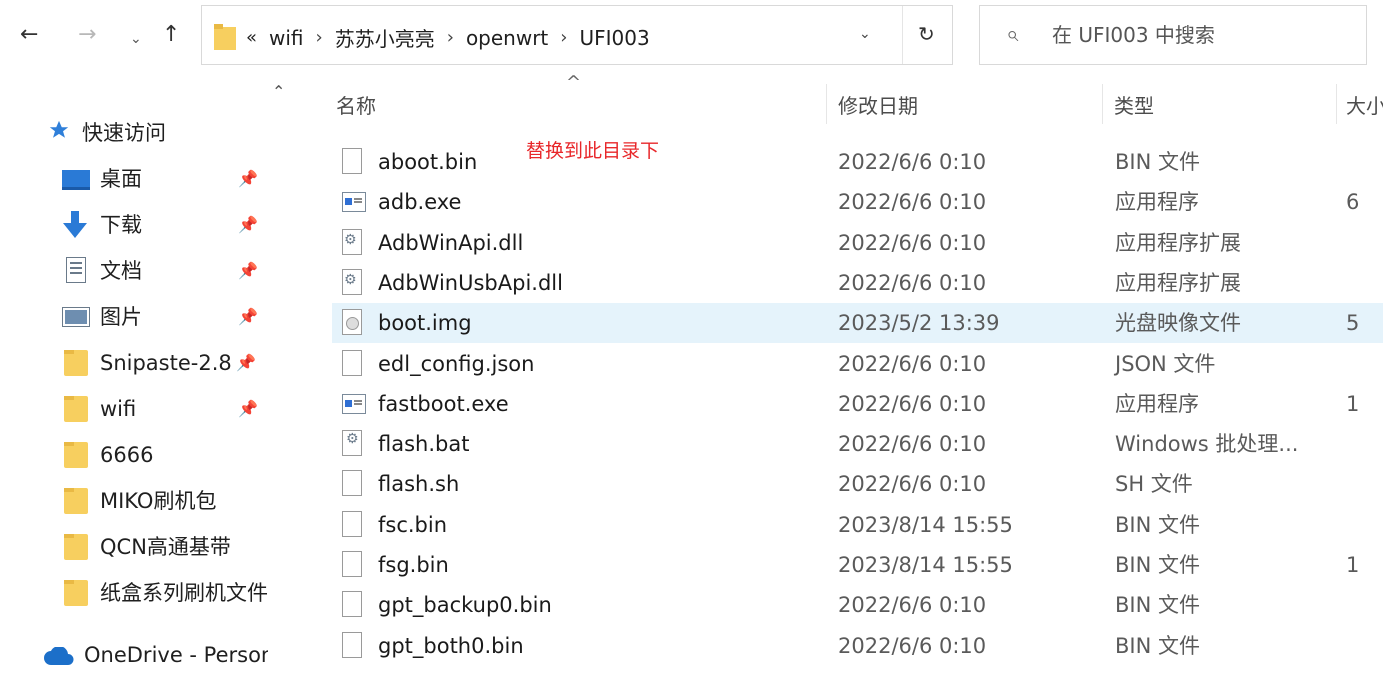 Image resolution: width=1383 pixels, height=676 pixels. Describe the element at coordinates (451, 242) in the screenshot. I see `file-name: AdbWinApi.dll` at that location.